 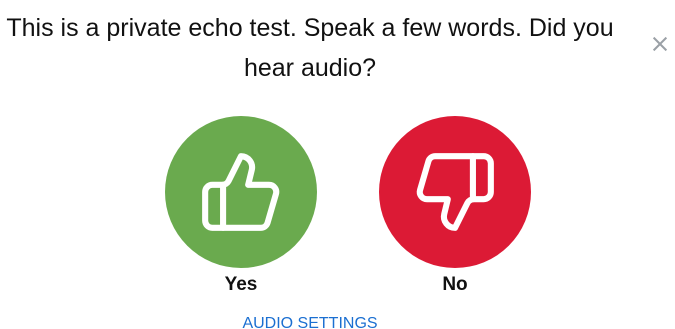 What do you see at coordinates (660, 44) in the screenshot?
I see `close-icon` at bounding box center [660, 44].